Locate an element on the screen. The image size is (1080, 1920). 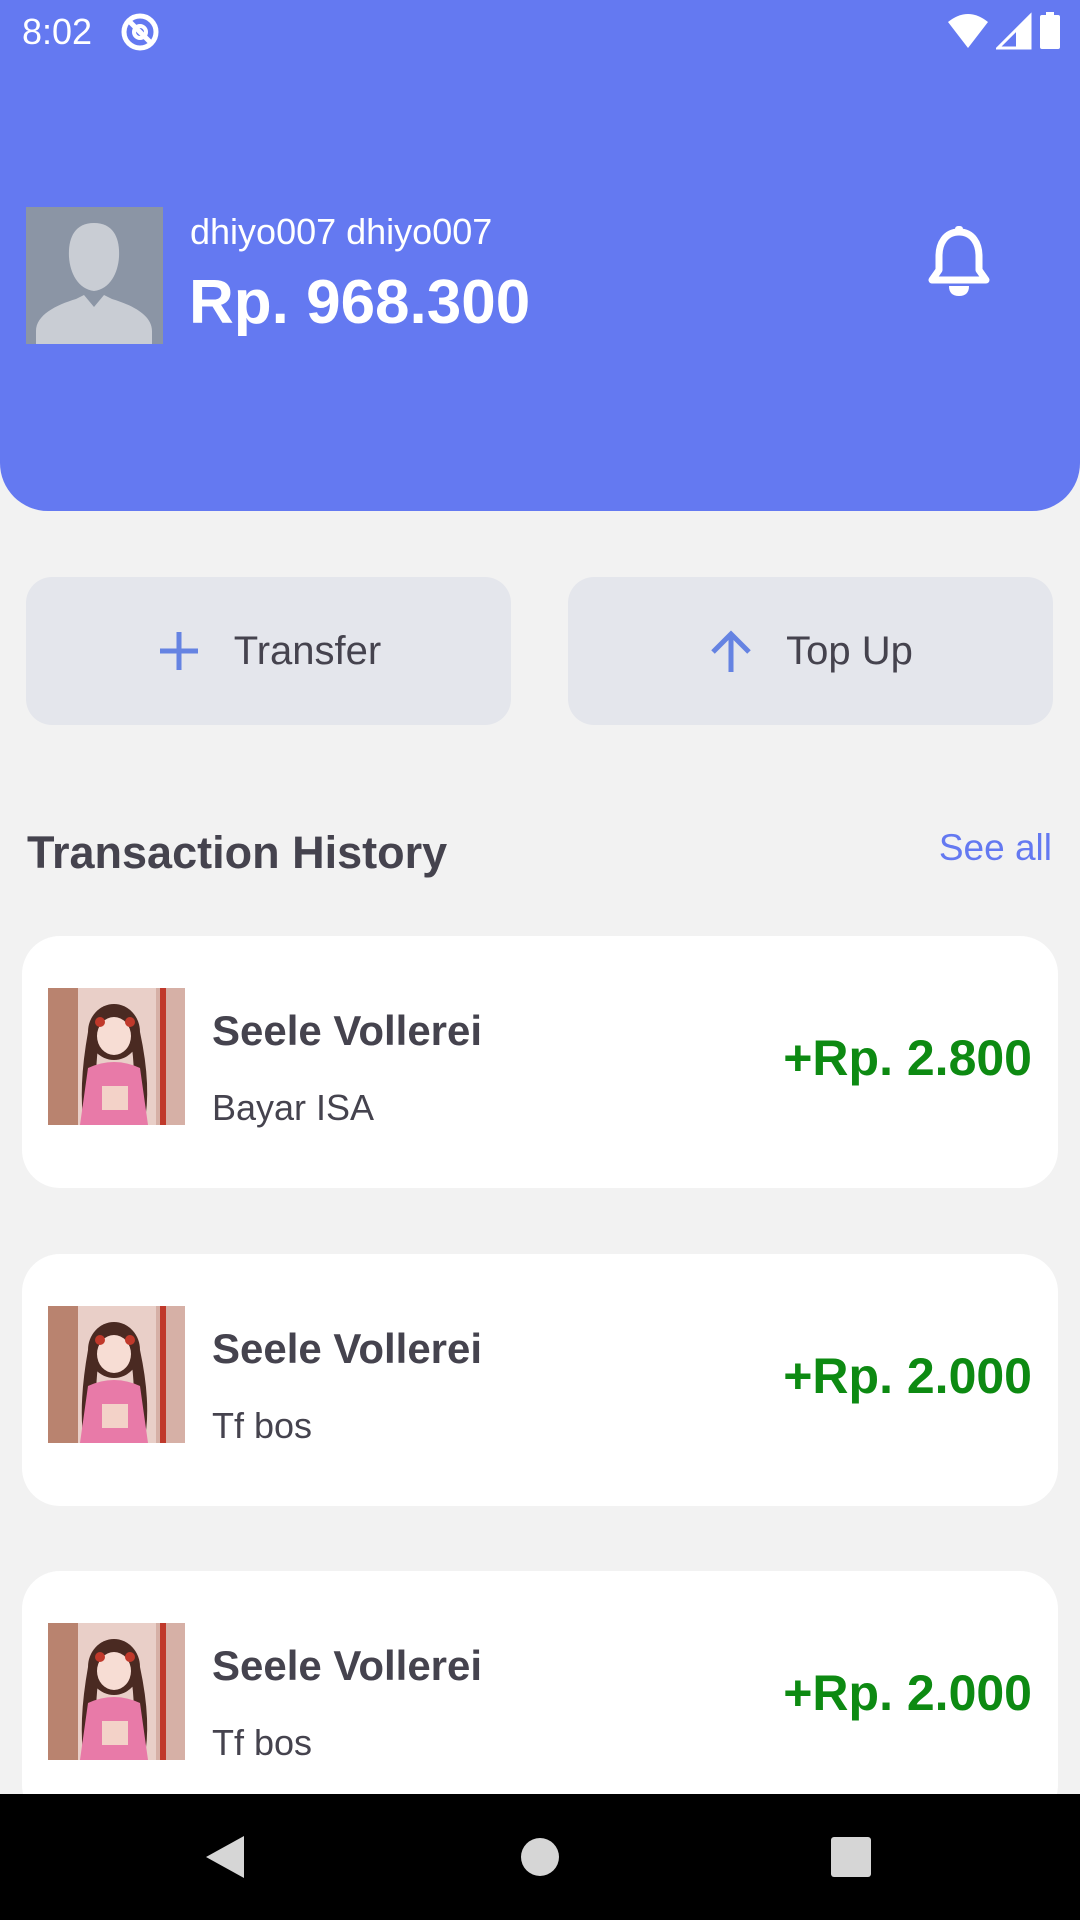
transfer-button-label: Transfer is located at coordinates (307, 650).